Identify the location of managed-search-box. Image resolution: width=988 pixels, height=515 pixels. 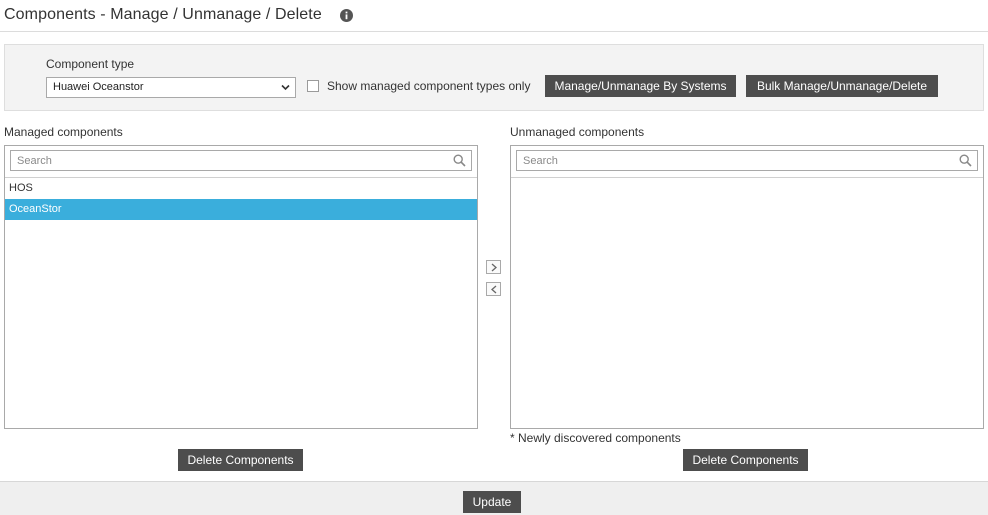
(241, 160).